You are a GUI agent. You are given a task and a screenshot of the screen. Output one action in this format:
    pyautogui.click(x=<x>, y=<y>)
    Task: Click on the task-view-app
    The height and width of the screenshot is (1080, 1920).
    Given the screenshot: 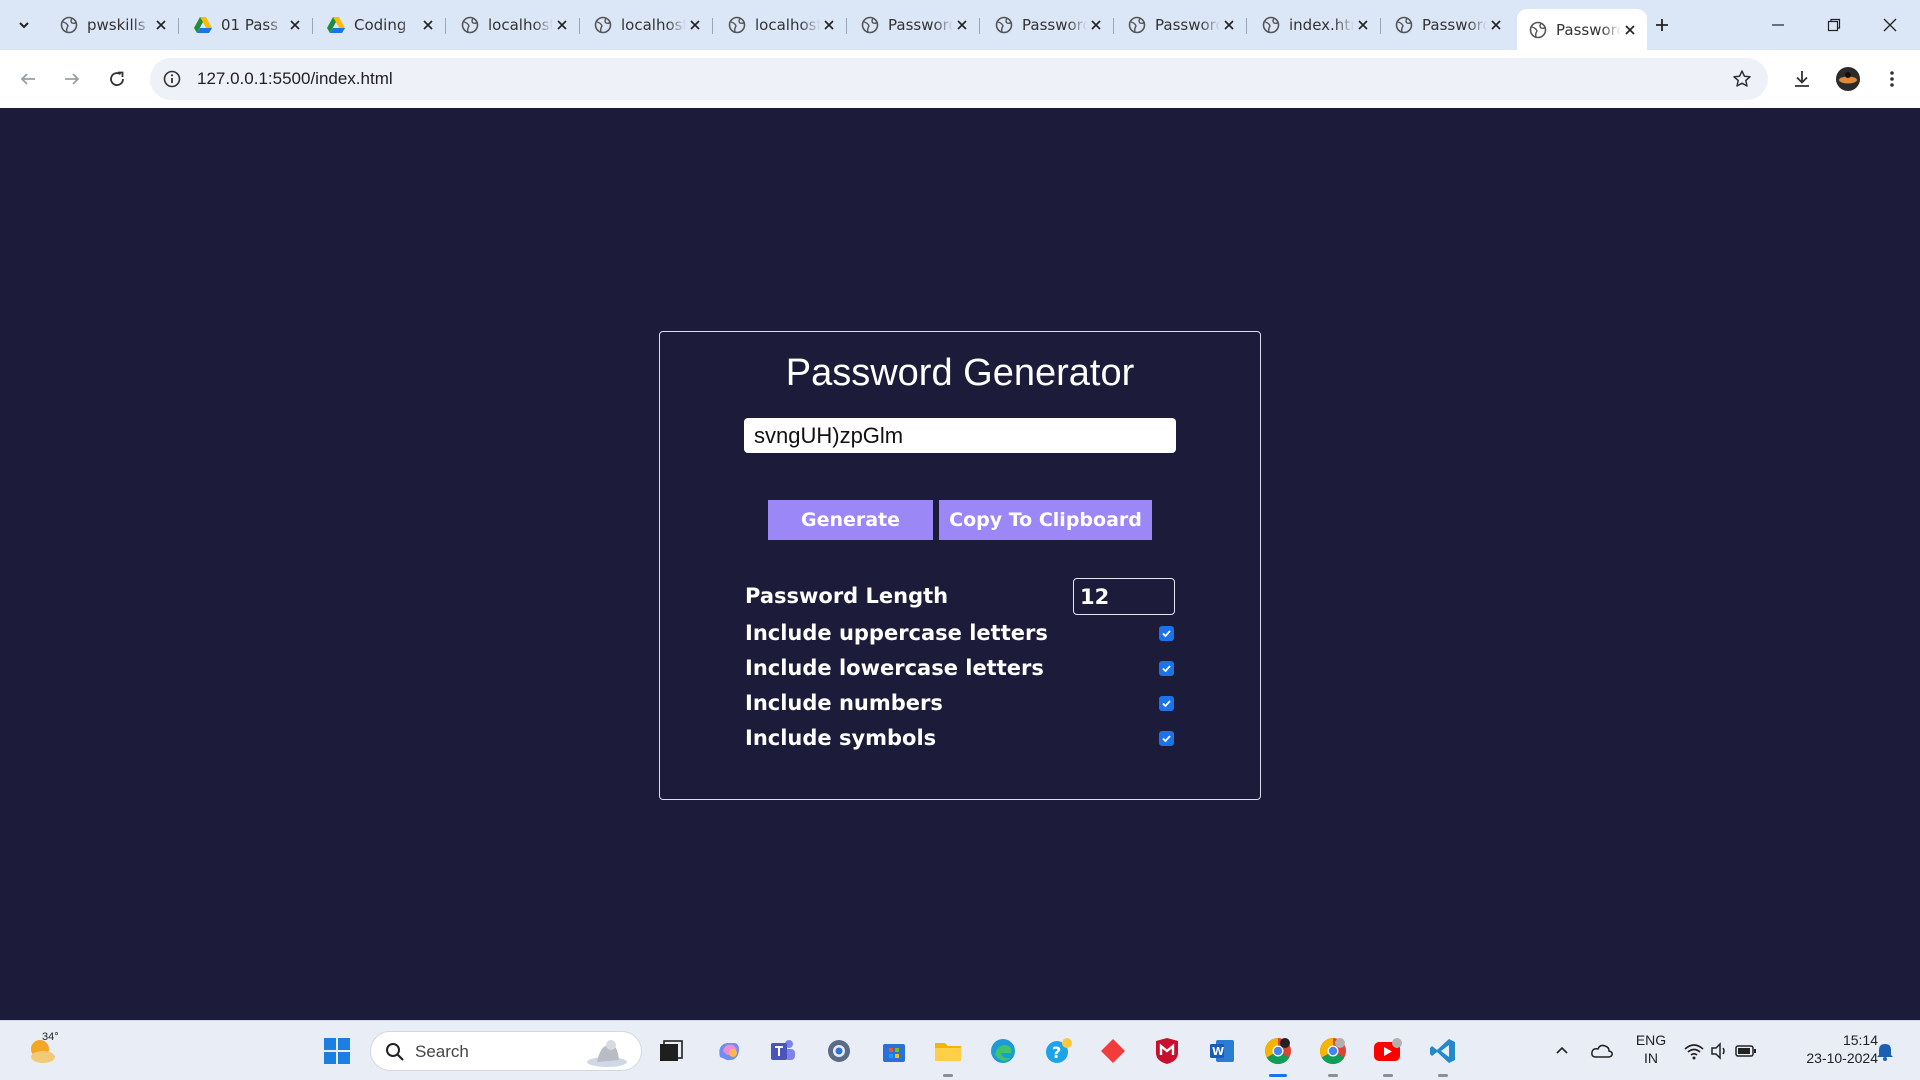 What is the action you would take?
    pyautogui.click(x=671, y=1051)
    